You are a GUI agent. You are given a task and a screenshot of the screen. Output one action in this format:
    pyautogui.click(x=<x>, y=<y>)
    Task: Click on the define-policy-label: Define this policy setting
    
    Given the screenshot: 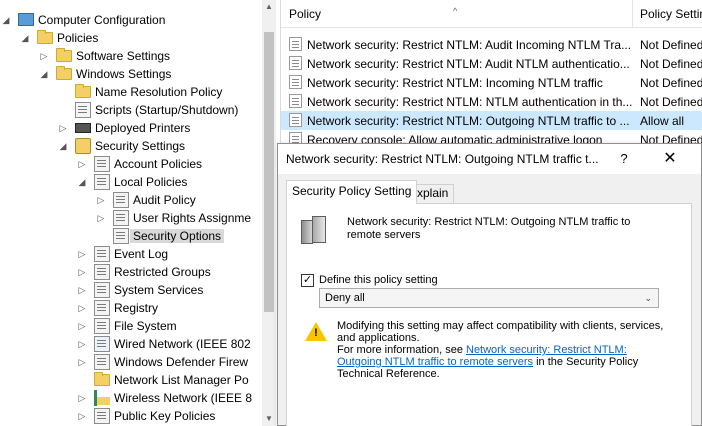 What is the action you would take?
    pyautogui.click(x=378, y=280)
    